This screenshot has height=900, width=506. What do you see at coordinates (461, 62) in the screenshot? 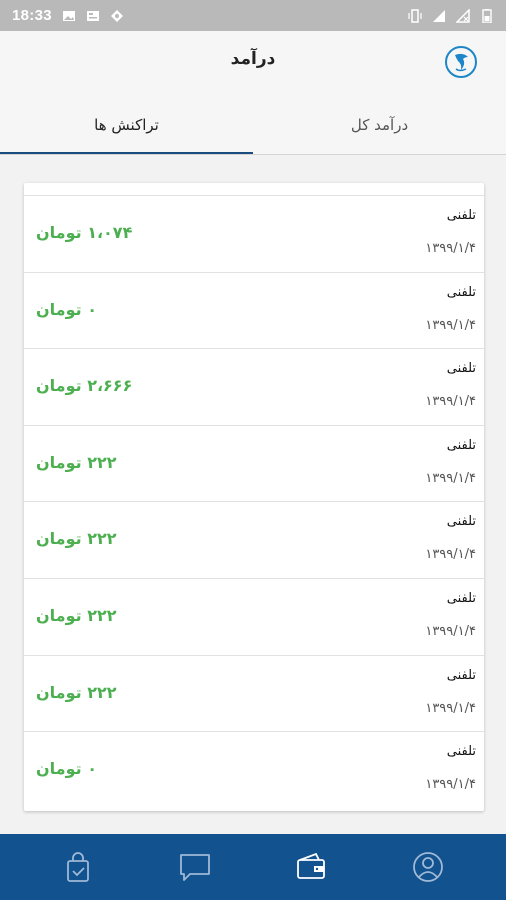
I see `app-logo-icon` at bounding box center [461, 62].